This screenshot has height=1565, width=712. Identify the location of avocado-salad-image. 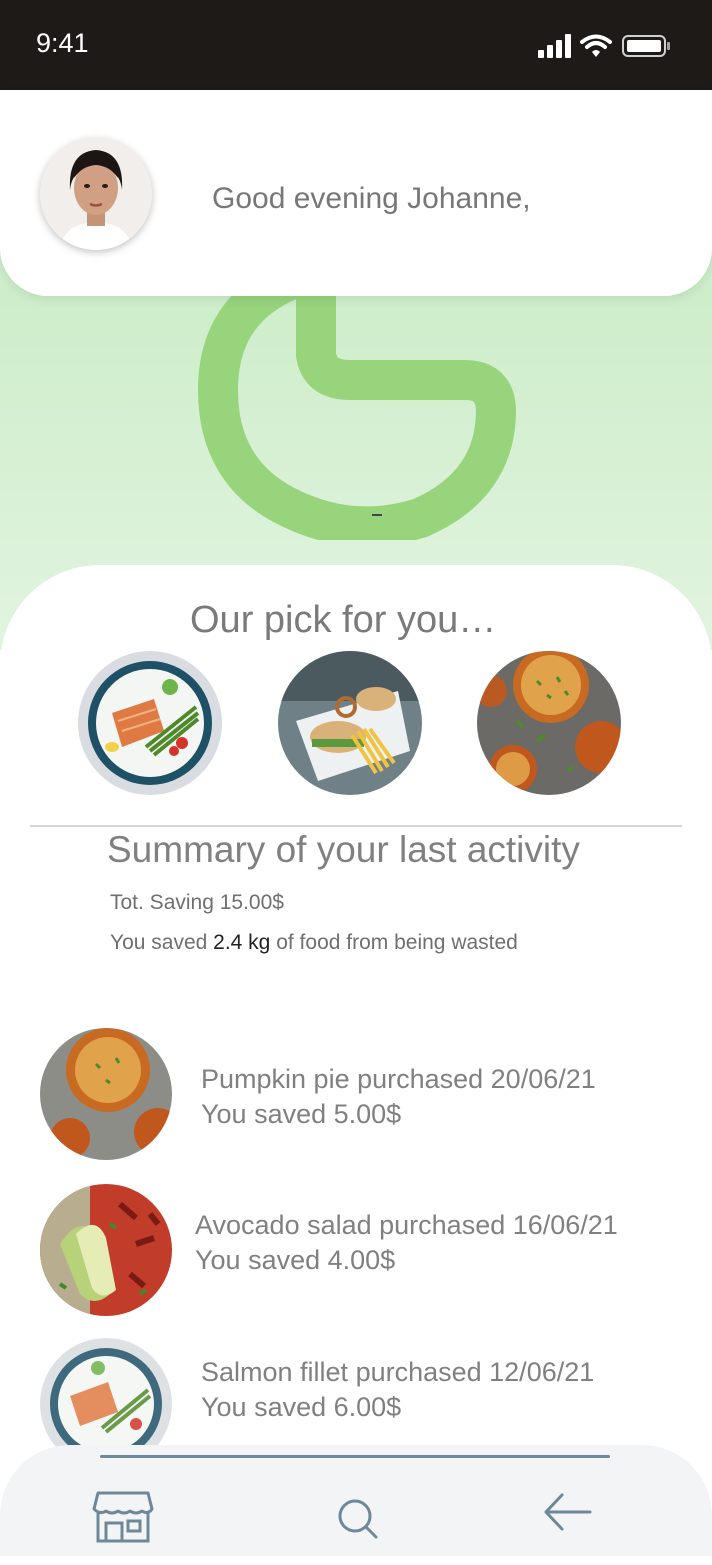
(106, 1250).